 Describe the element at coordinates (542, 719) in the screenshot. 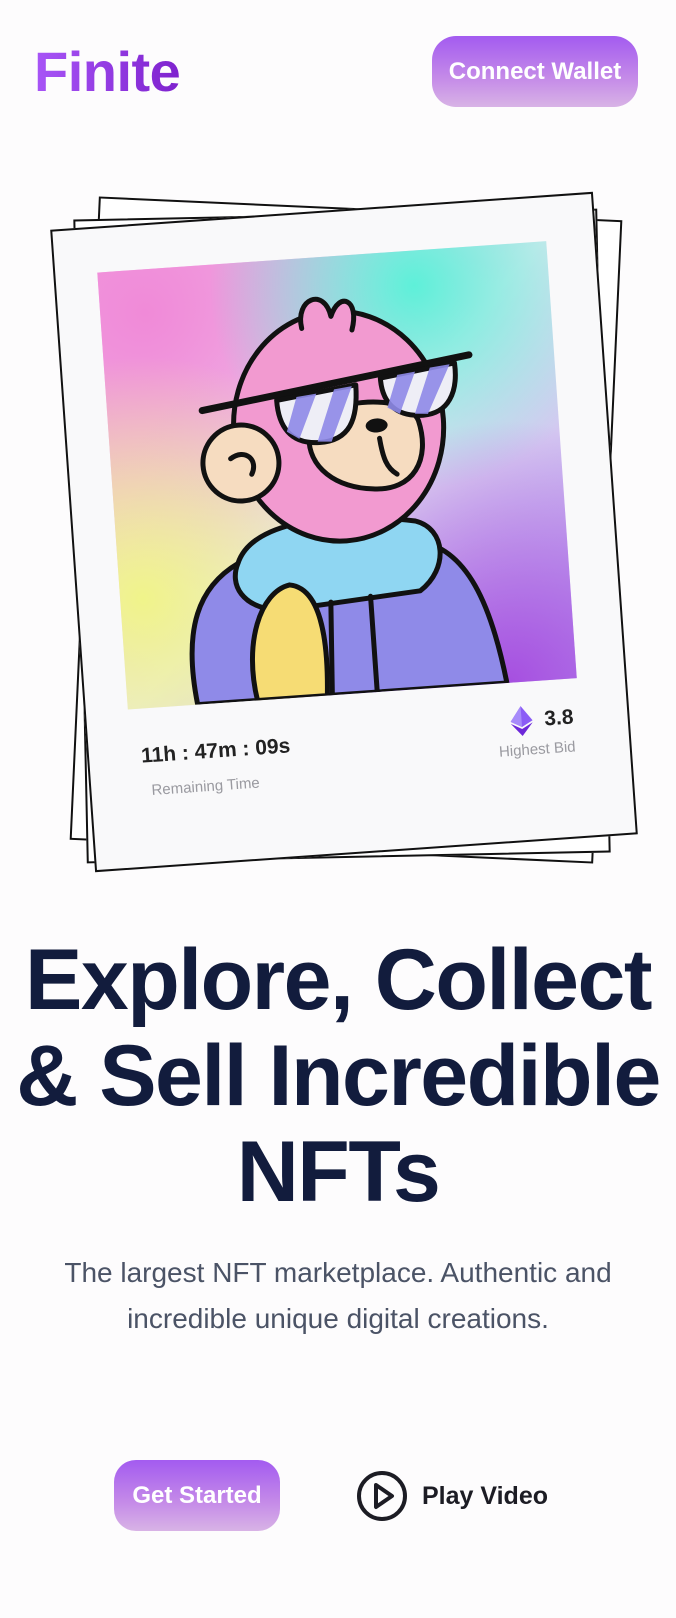

I see `highest-bid: 3.8` at that location.